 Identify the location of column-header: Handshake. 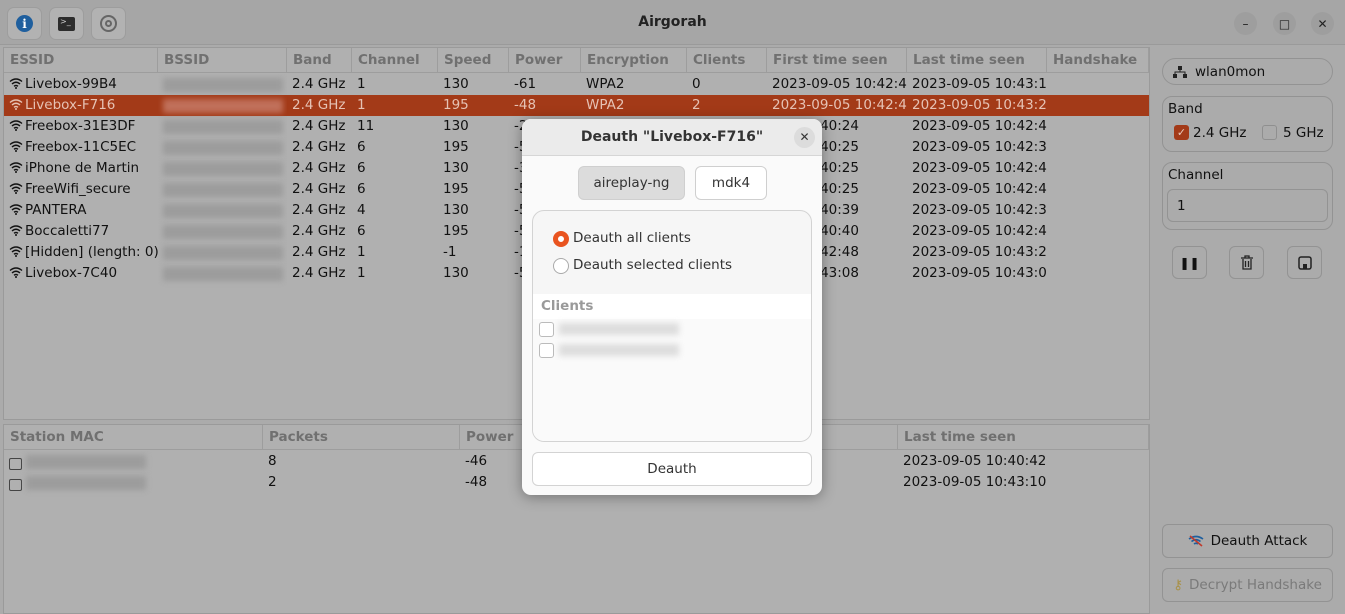
(1098, 60).